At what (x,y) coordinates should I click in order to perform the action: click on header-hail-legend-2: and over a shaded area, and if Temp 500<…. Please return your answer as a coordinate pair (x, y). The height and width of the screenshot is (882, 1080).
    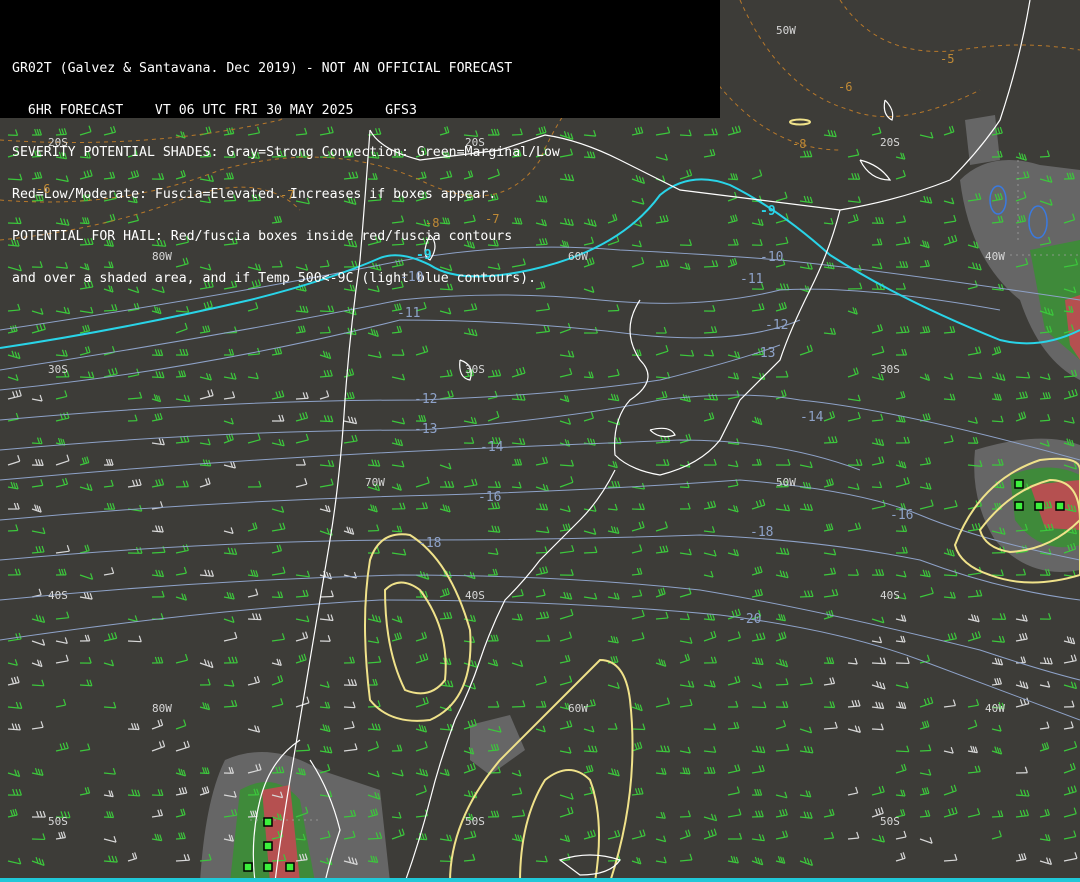
    Looking at the image, I should click on (274, 278).